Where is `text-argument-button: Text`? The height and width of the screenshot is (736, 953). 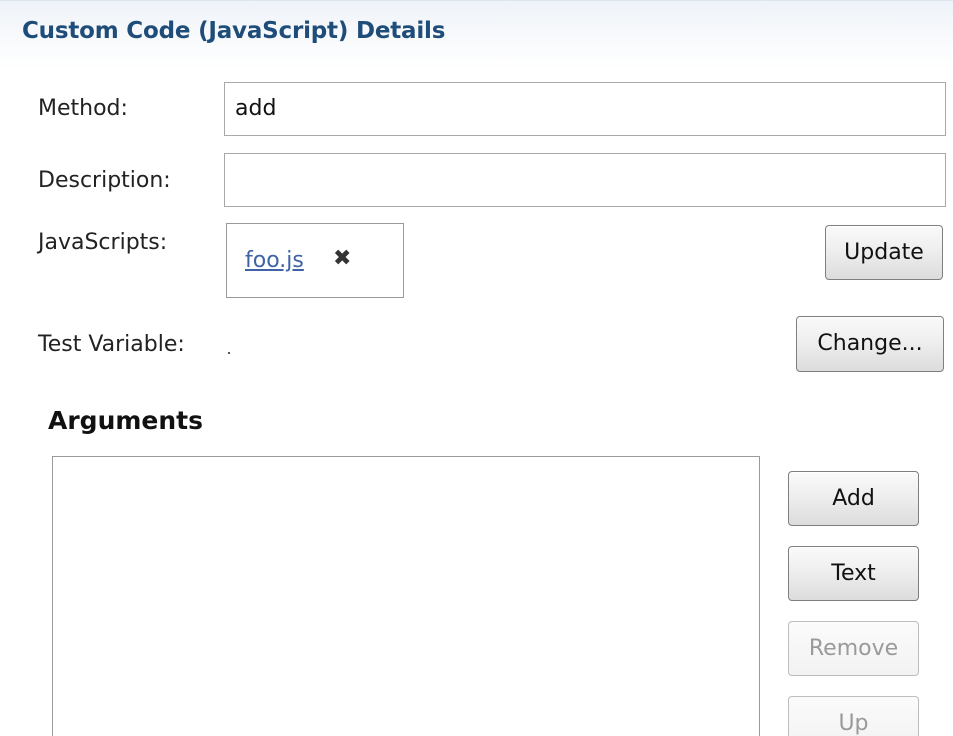 text-argument-button: Text is located at coordinates (853, 573).